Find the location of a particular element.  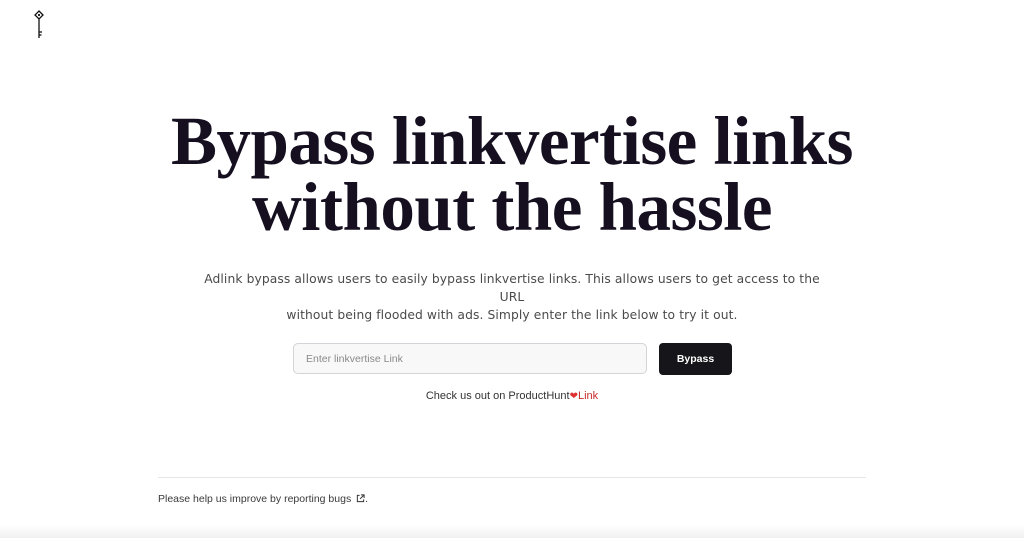

key-icon is located at coordinates (39, 24).